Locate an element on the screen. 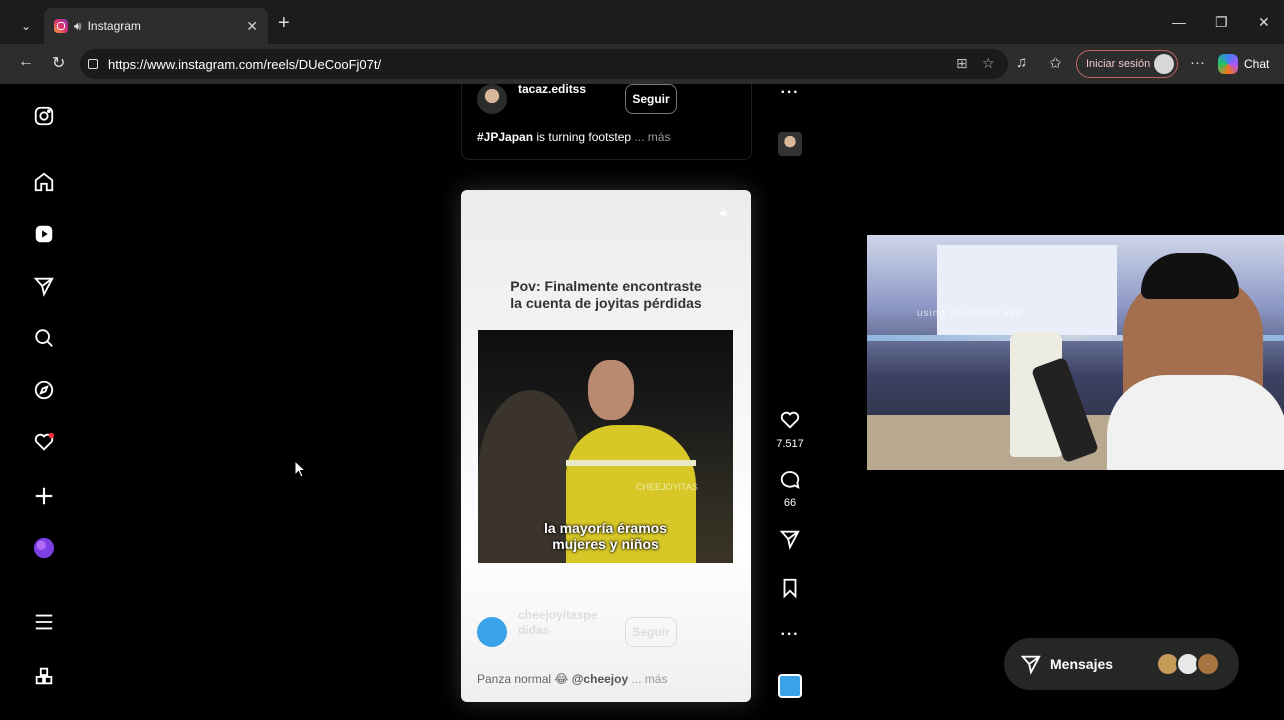 The height and width of the screenshot is (720, 1284). lock-icon is located at coordinates (93, 64).